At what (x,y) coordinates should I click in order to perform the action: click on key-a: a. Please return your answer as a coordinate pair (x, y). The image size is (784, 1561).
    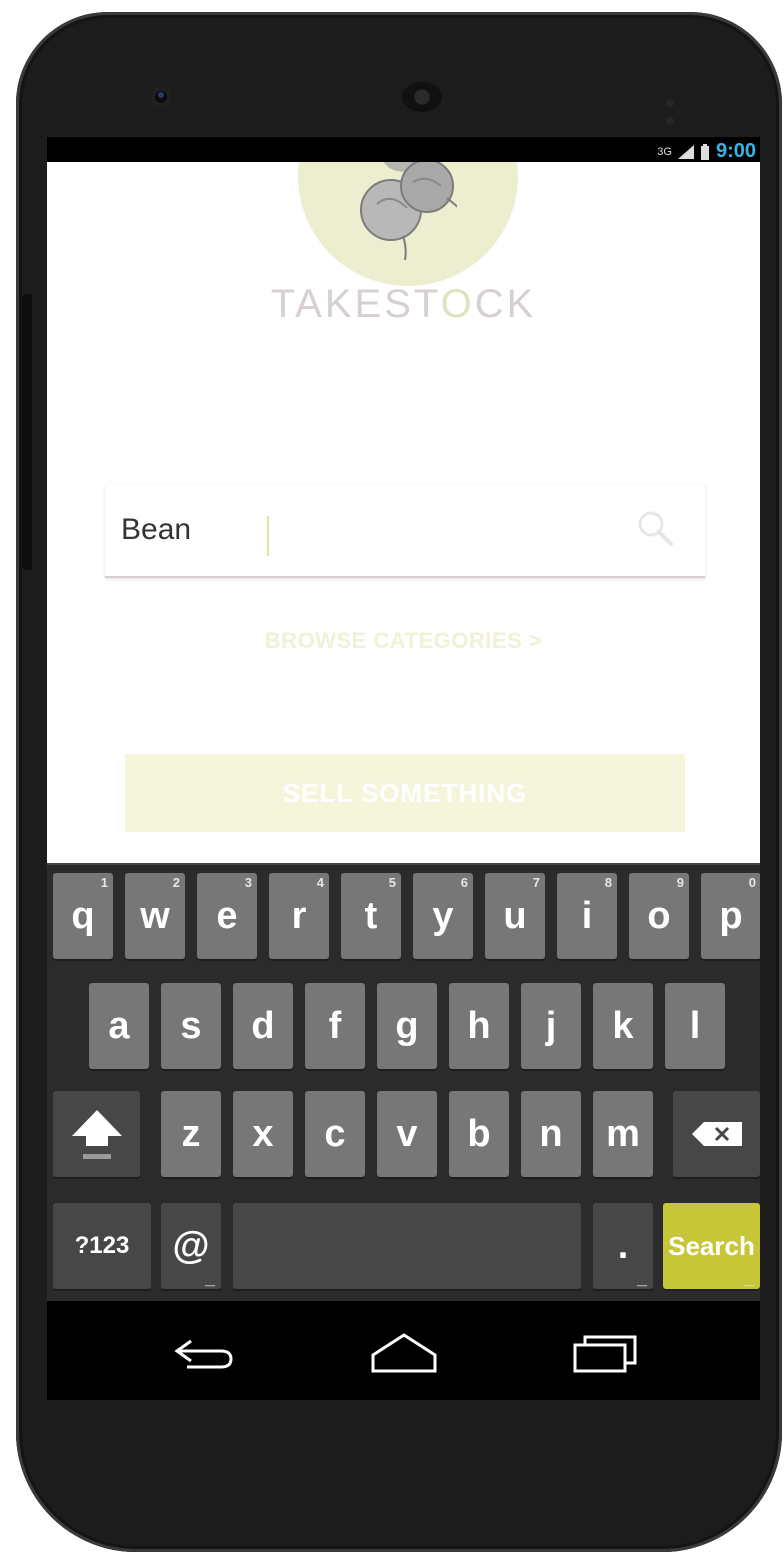
    Looking at the image, I should click on (119, 1026).